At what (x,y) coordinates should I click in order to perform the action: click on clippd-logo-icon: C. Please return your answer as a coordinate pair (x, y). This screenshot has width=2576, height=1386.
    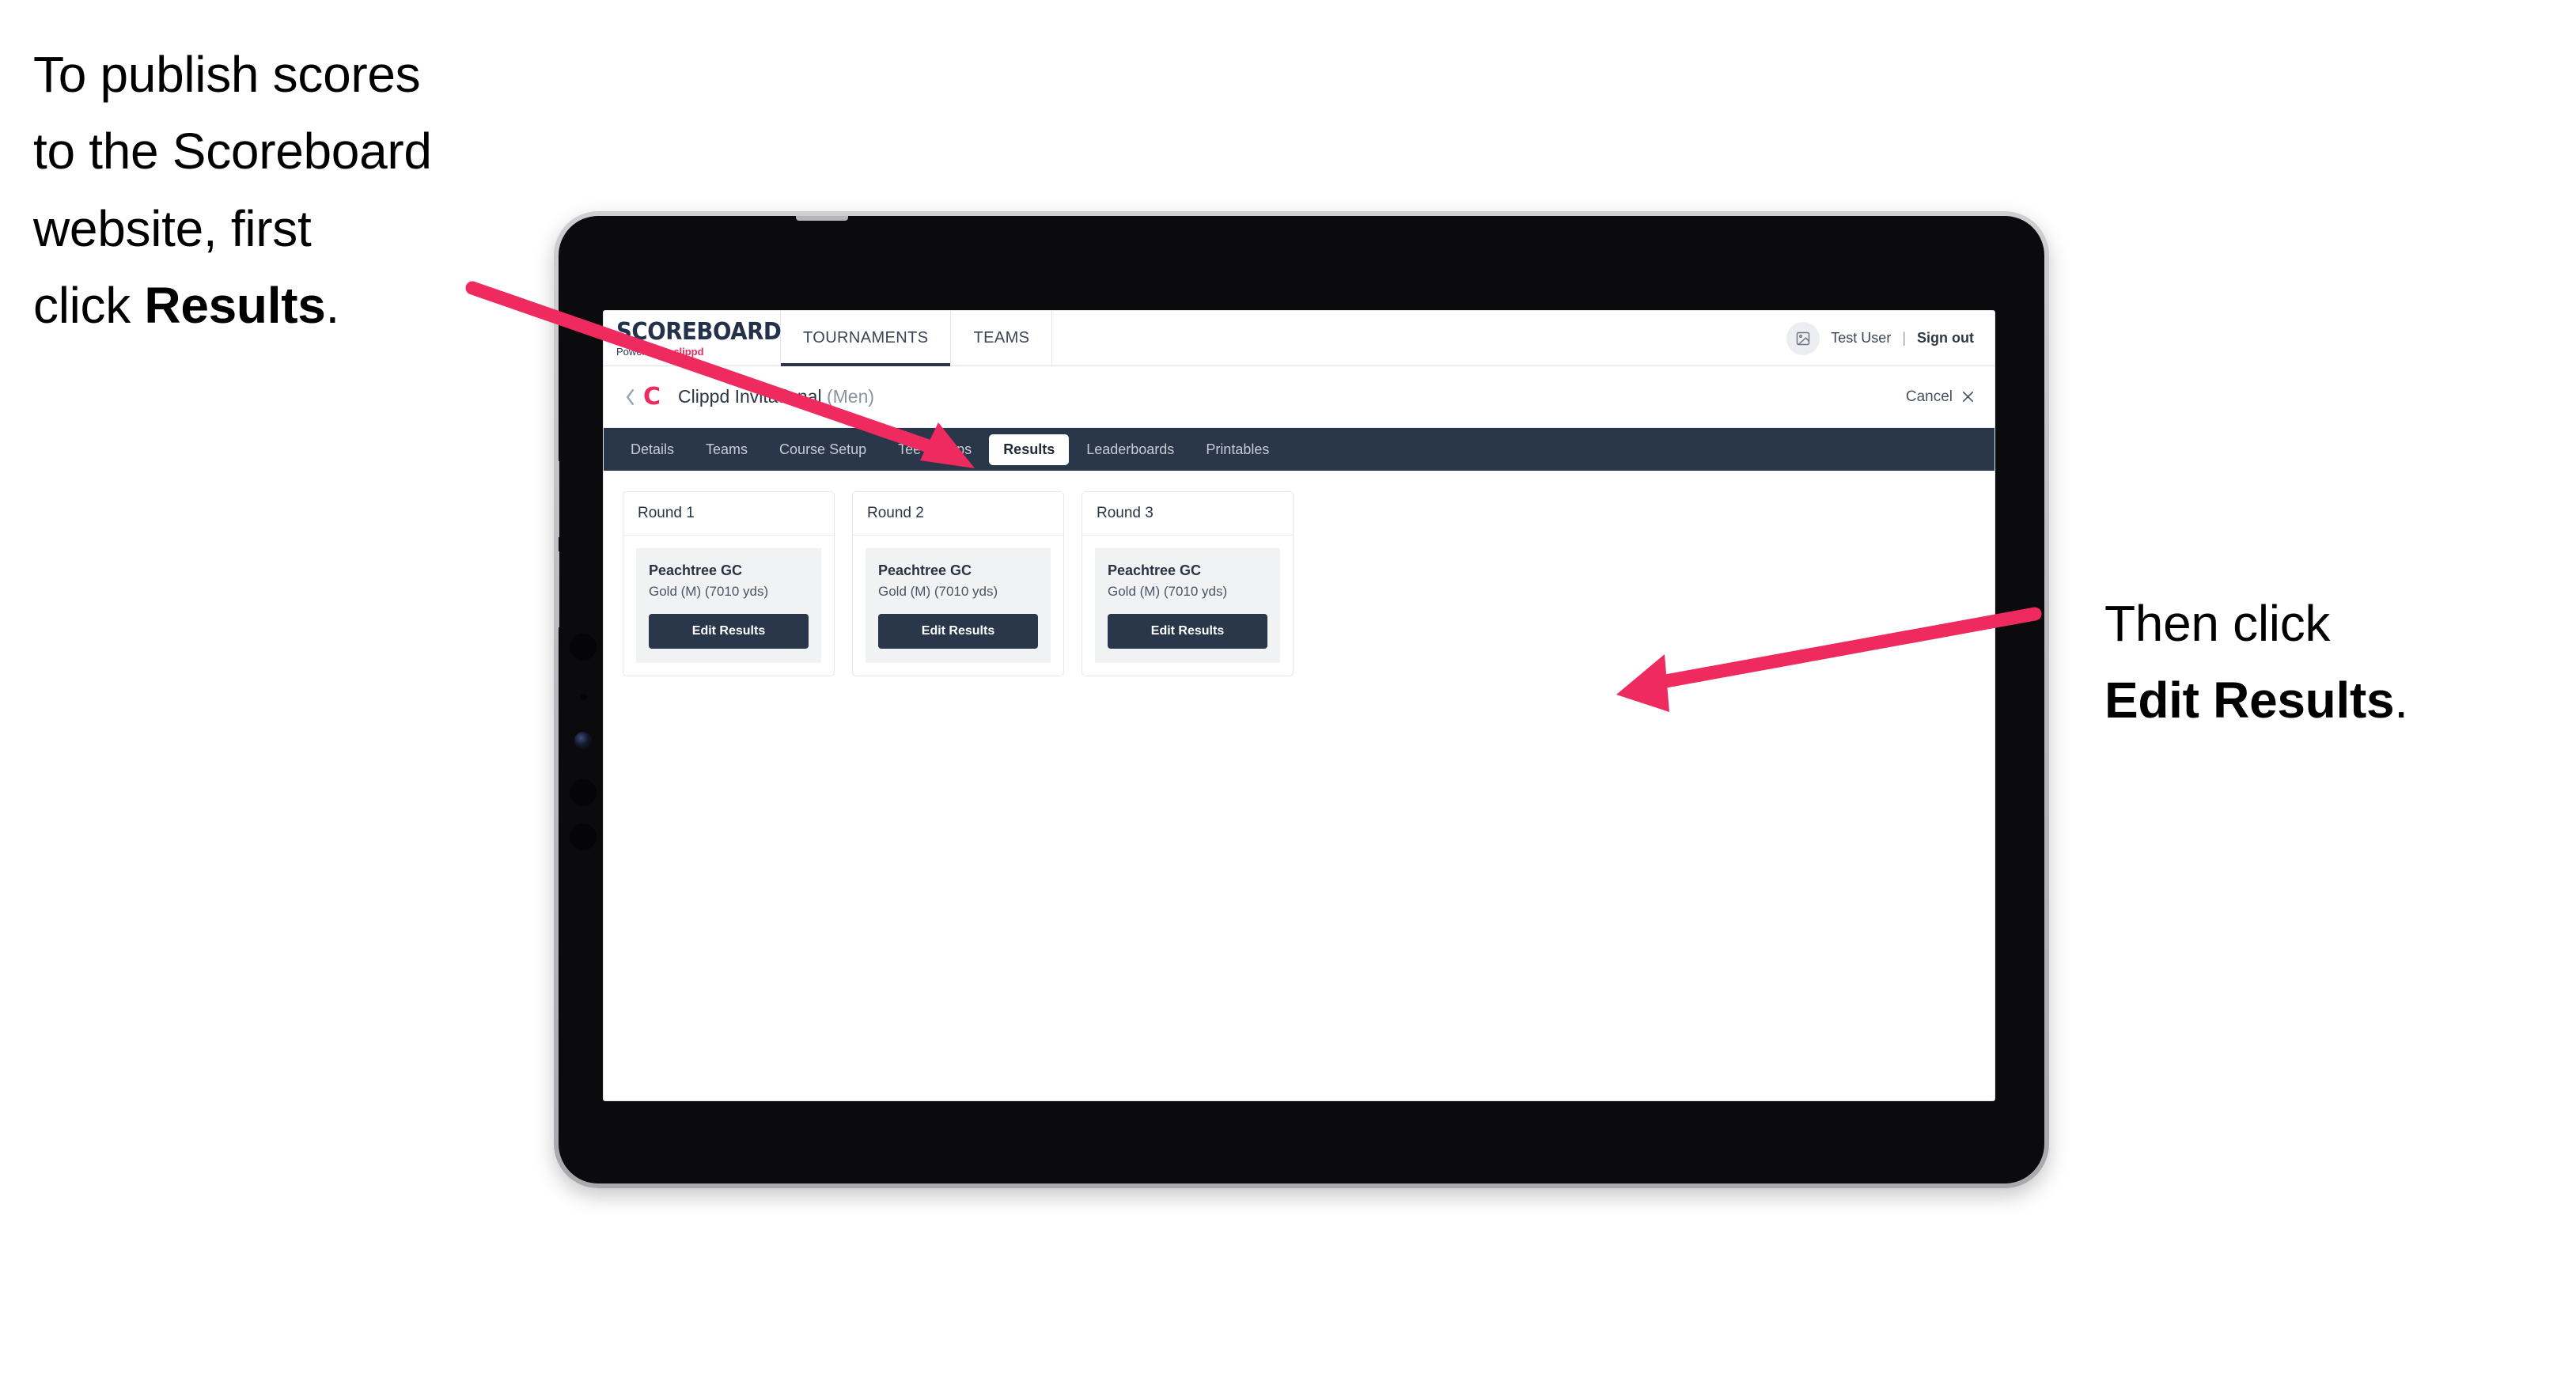
    Looking at the image, I should click on (652, 397).